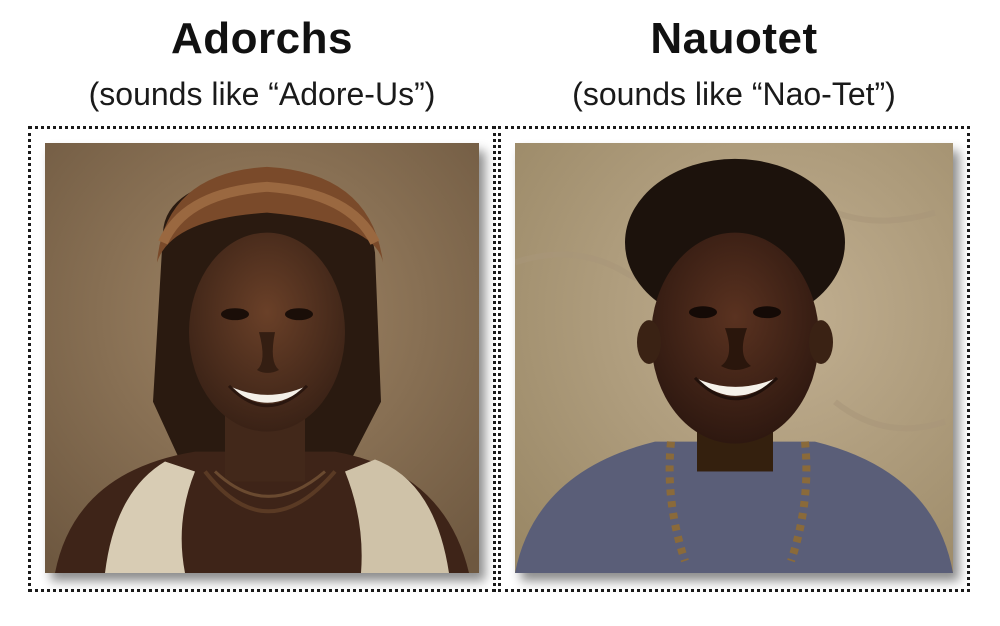  Describe the element at coordinates (734, 94) in the screenshot. I see `profile-pronunciation: (sounds like “Nao-Tet”)` at that location.